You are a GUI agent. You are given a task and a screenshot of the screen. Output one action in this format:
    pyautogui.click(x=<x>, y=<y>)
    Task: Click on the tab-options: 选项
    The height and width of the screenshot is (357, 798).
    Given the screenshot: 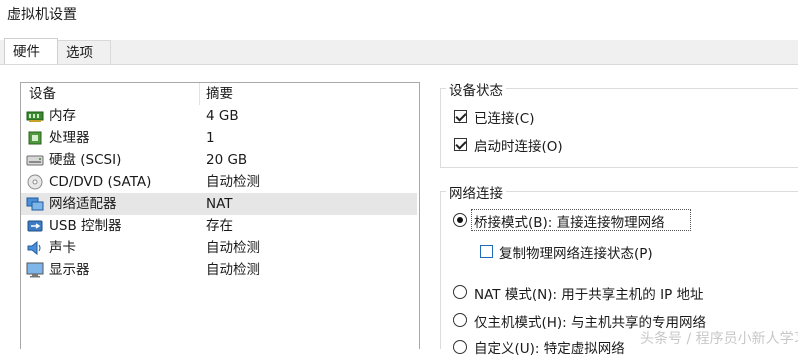 What is the action you would take?
    pyautogui.click(x=84, y=52)
    